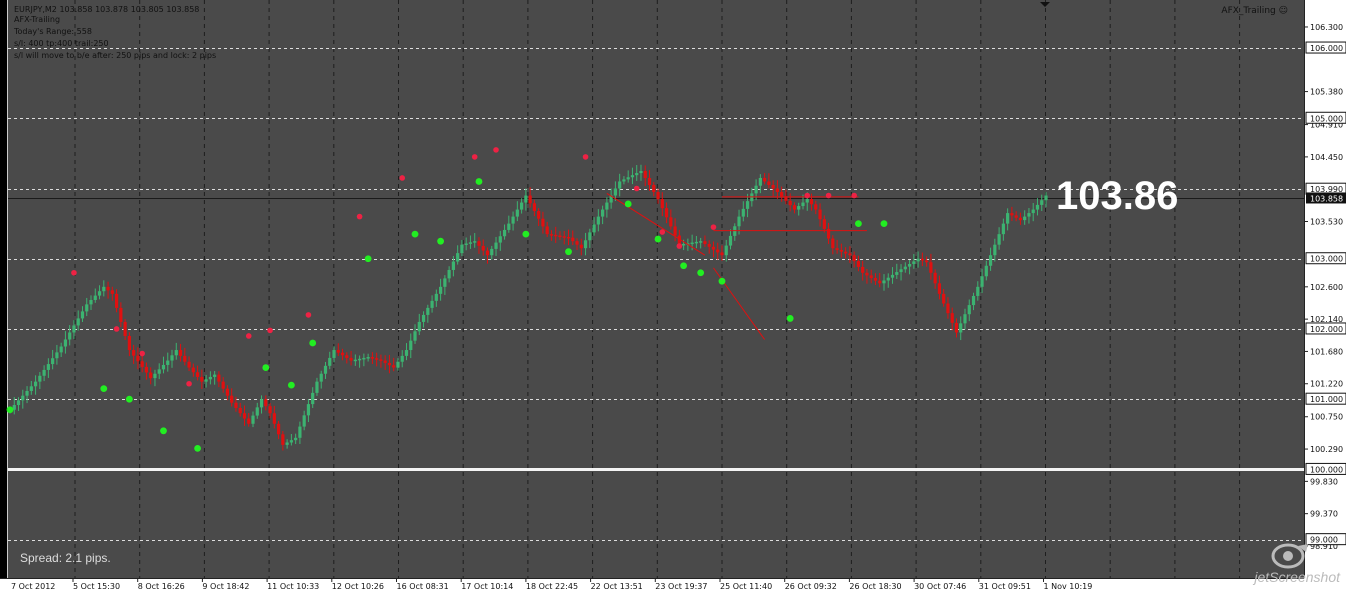 This screenshot has width=1346, height=594. I want to click on sl-tp-line: s/l: 400 tp:400 trail:250, so click(61, 43).